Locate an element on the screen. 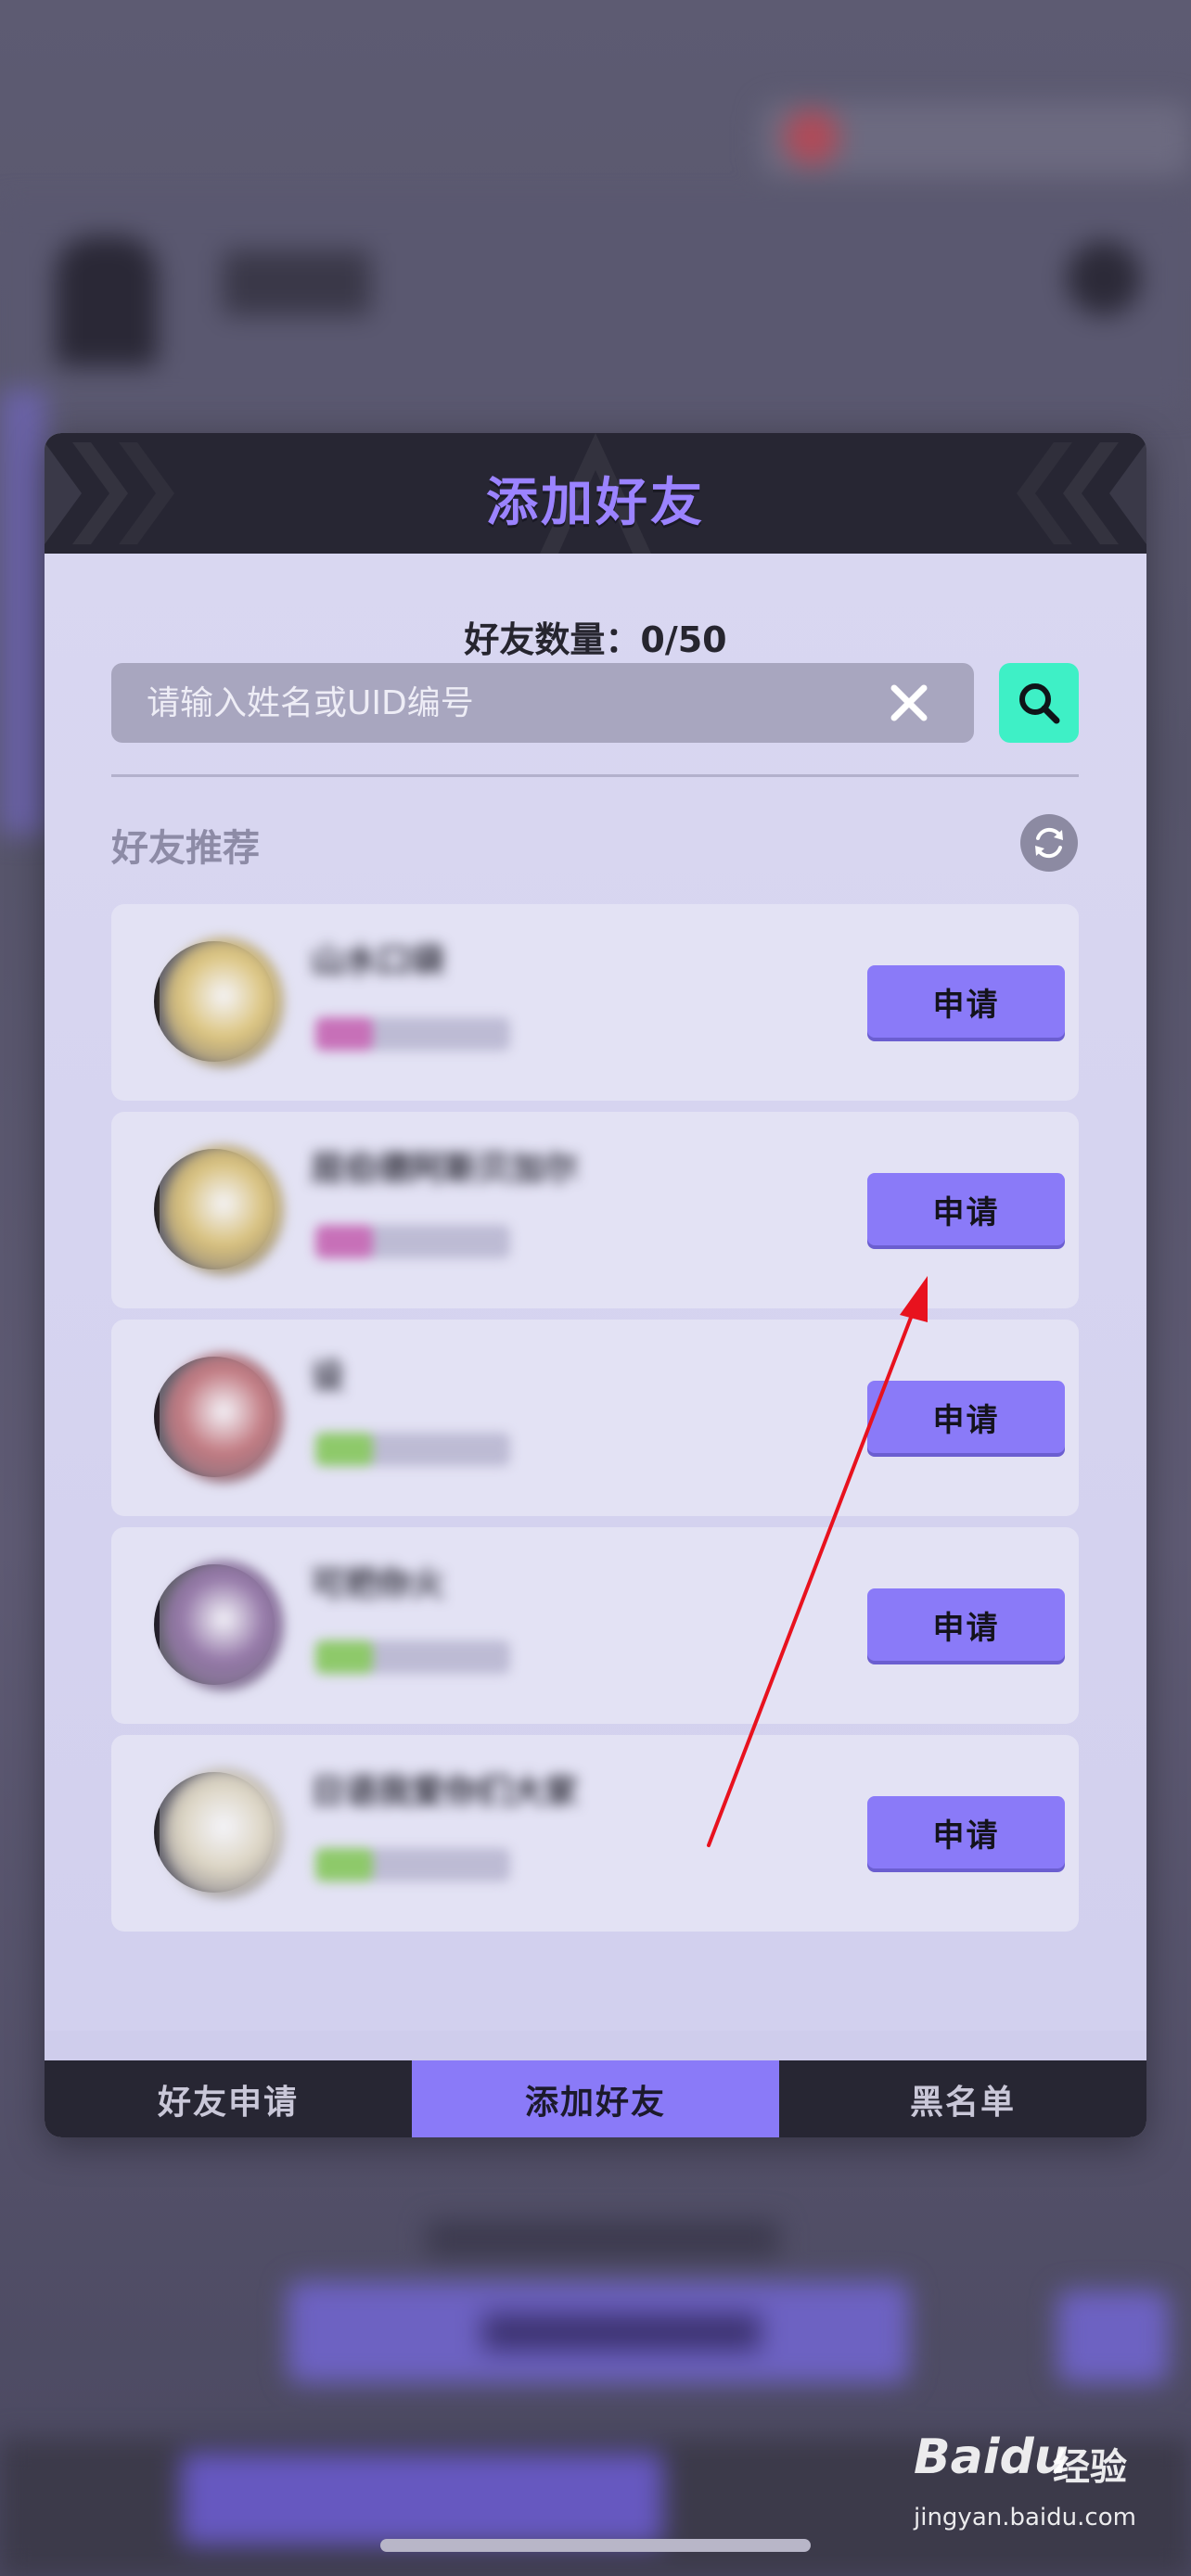 The width and height of the screenshot is (1191, 2576). dialog-header: 添加好友 is located at coordinates (595, 493).